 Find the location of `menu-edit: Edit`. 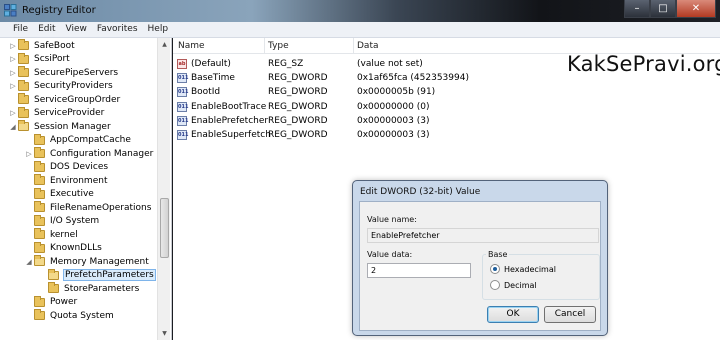

menu-edit: Edit is located at coordinates (46, 29).